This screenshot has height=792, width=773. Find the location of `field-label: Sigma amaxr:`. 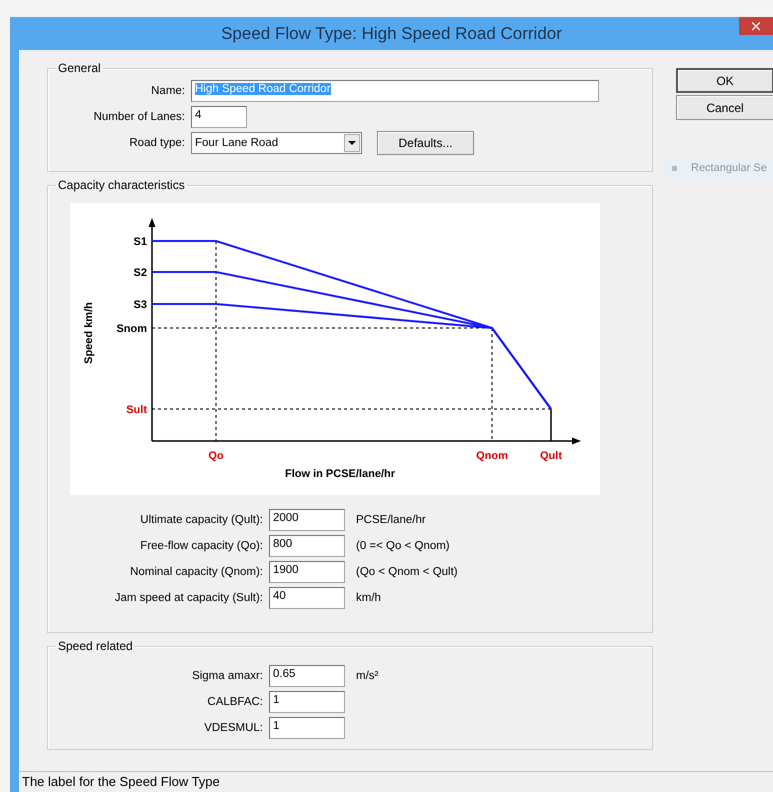

field-label: Sigma amaxr: is located at coordinates (227, 676).